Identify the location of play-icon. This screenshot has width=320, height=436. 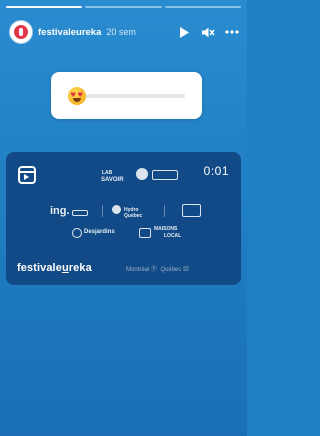
(184, 32).